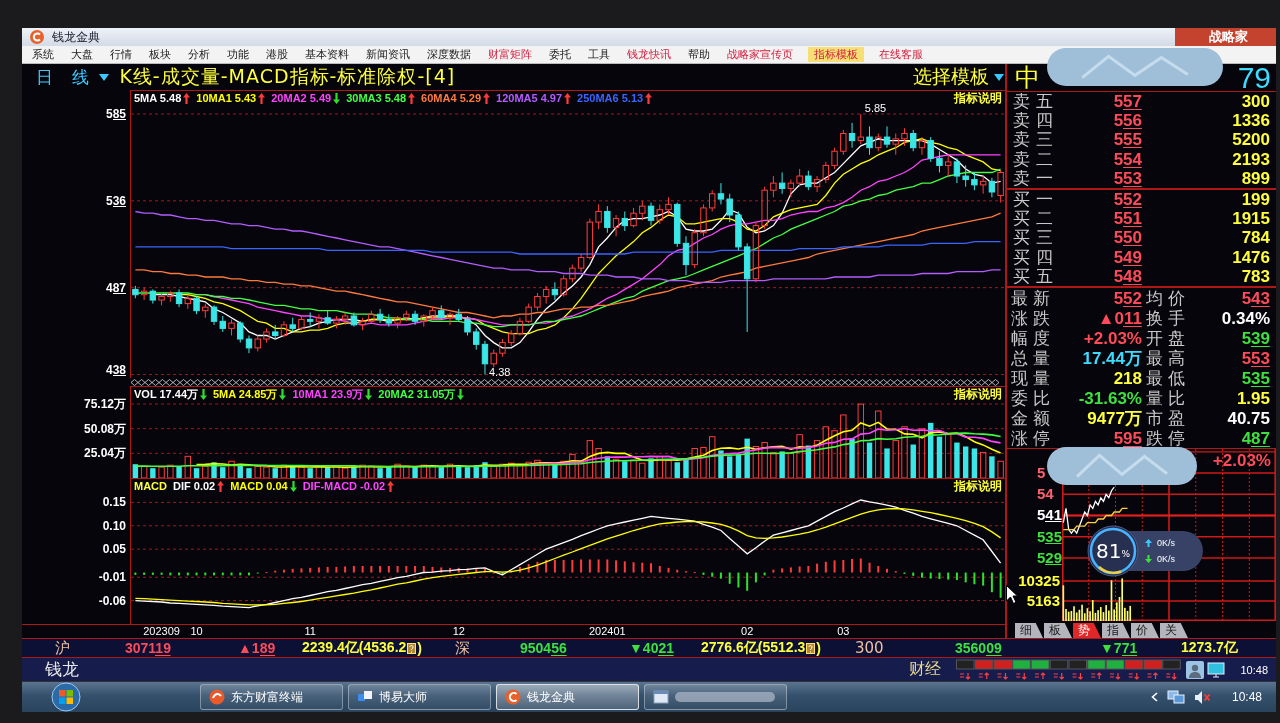  What do you see at coordinates (1154, 697) in the screenshot?
I see `chevron-icon` at bounding box center [1154, 697].